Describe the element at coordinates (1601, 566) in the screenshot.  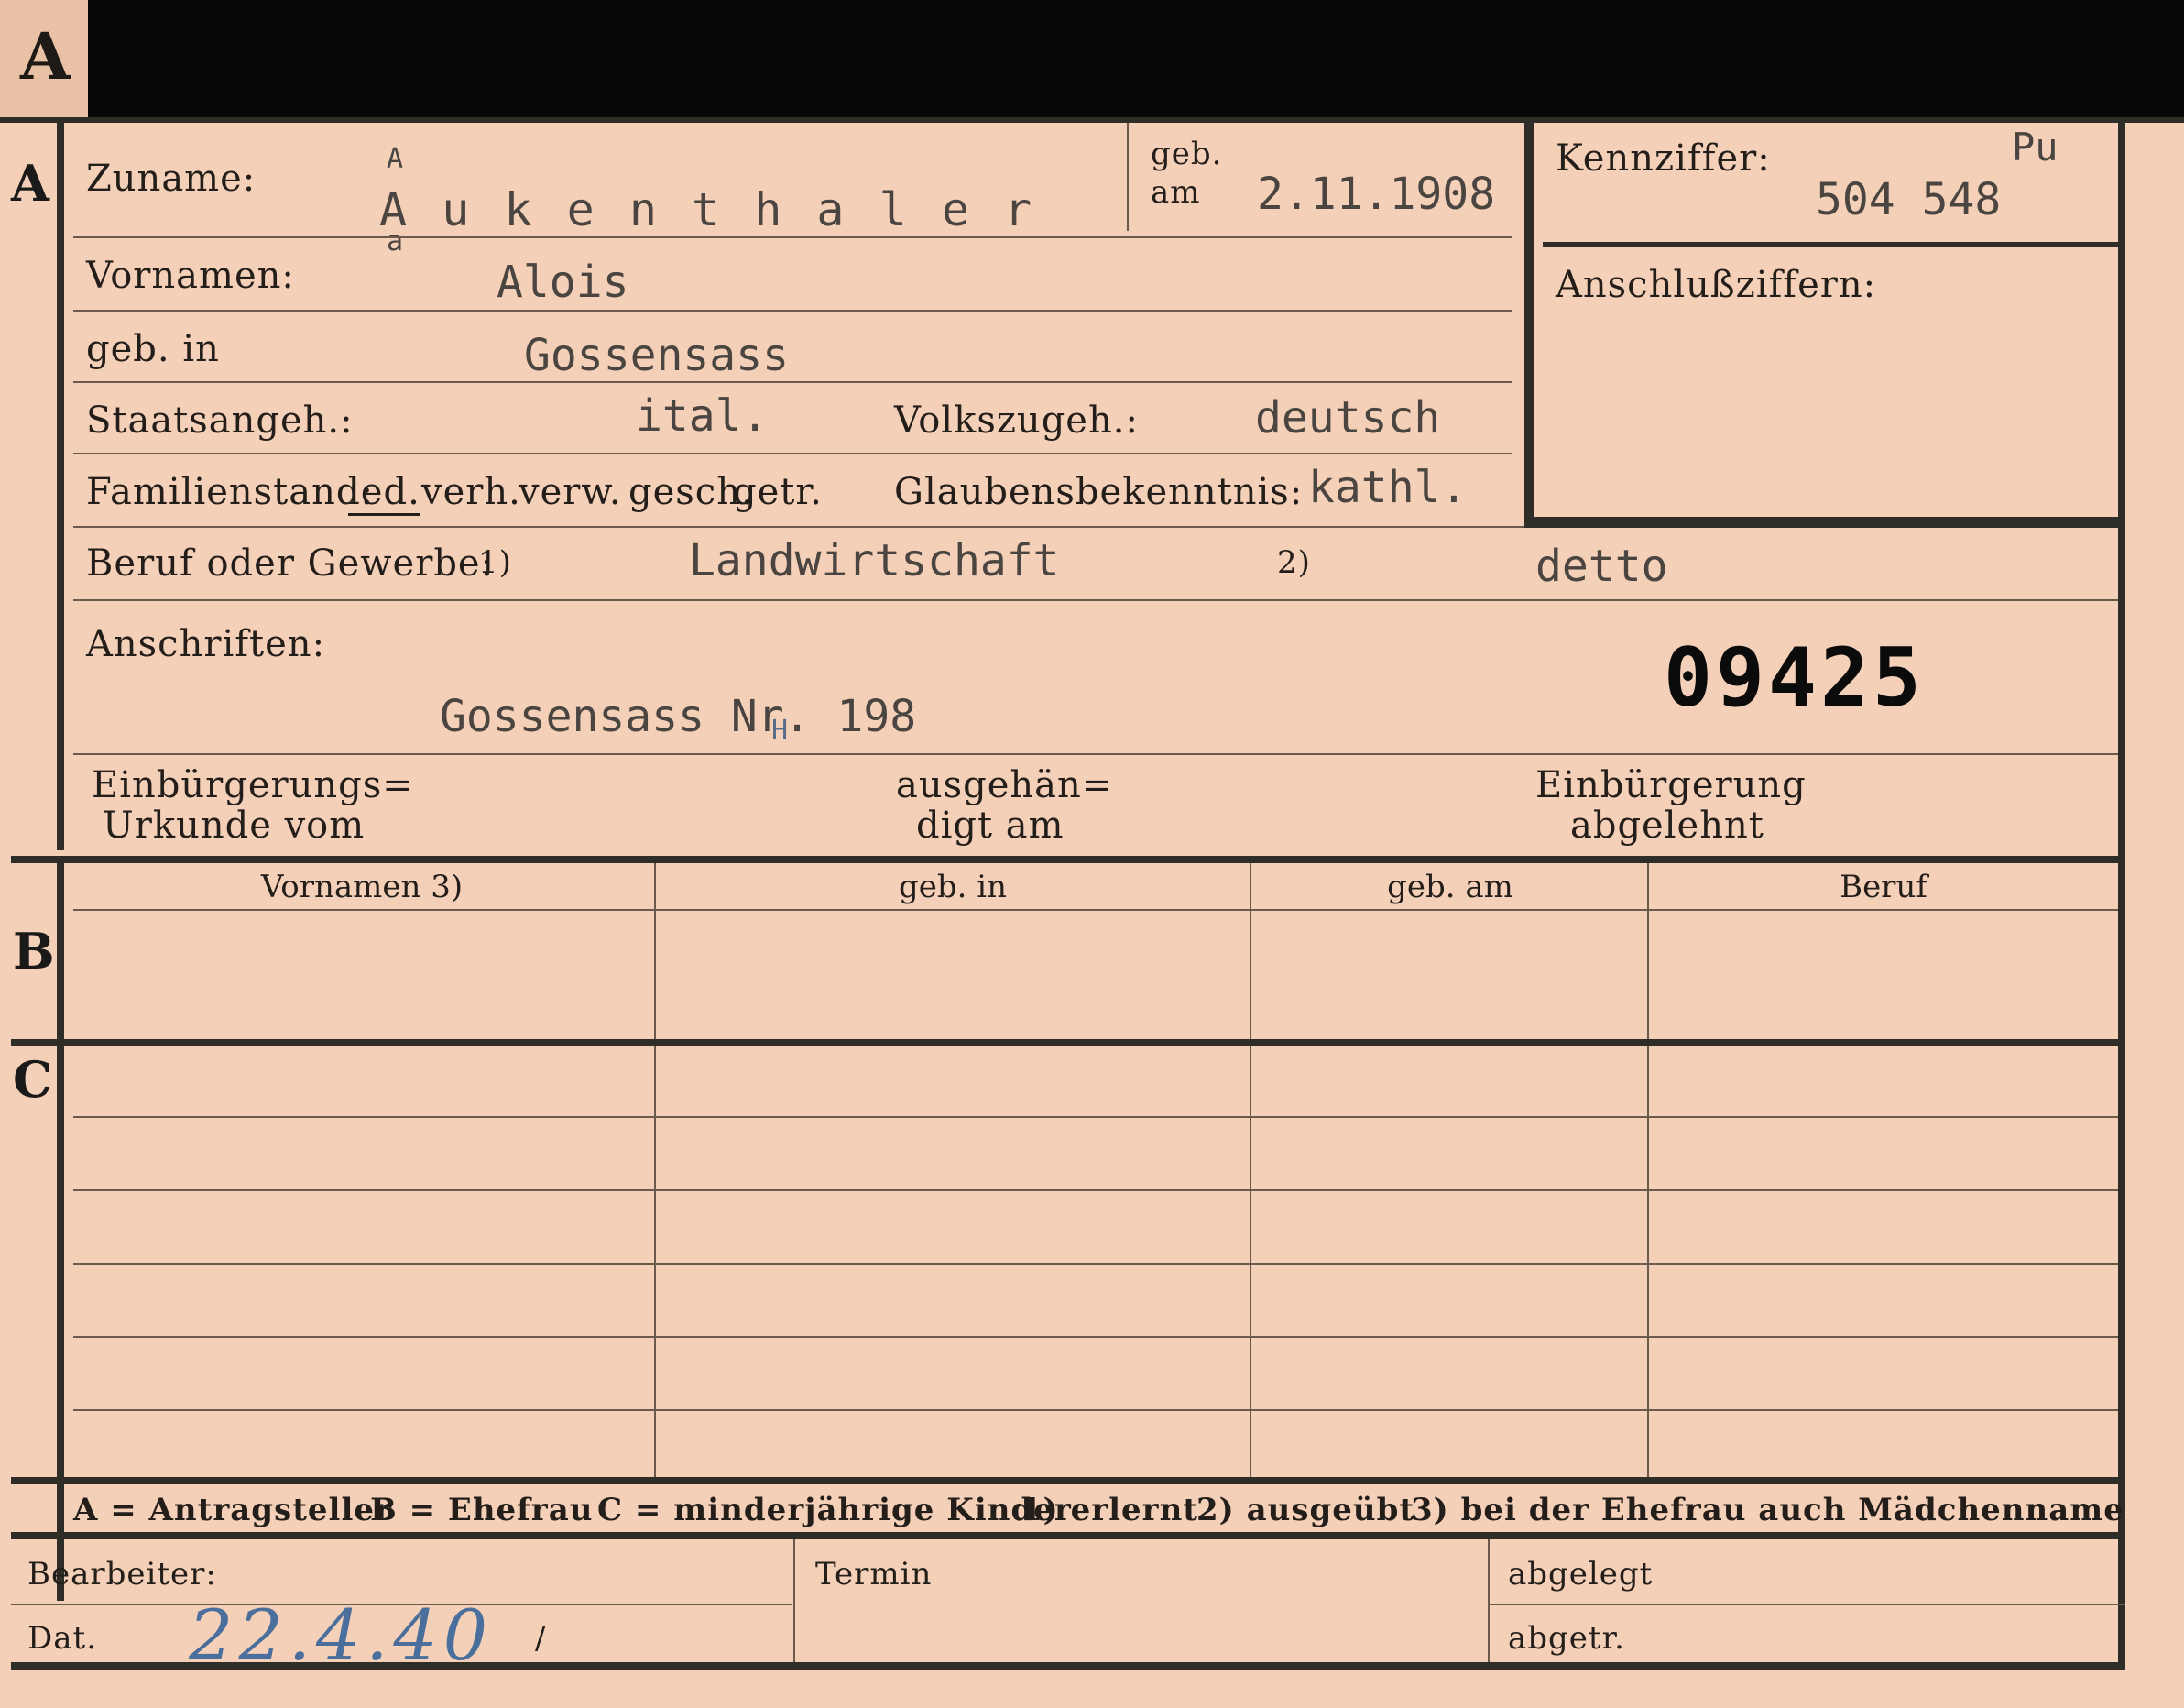
I see `occupation-value-2: detto` at that location.